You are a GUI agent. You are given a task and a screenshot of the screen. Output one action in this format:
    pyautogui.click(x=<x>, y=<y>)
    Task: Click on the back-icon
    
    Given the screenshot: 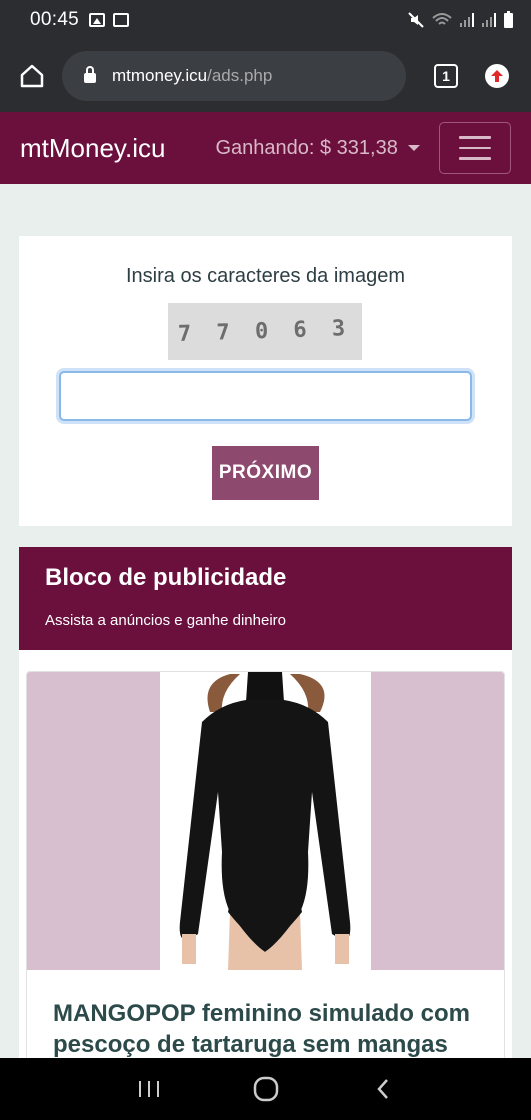 What is the action you would take?
    pyautogui.click(x=382, y=1089)
    